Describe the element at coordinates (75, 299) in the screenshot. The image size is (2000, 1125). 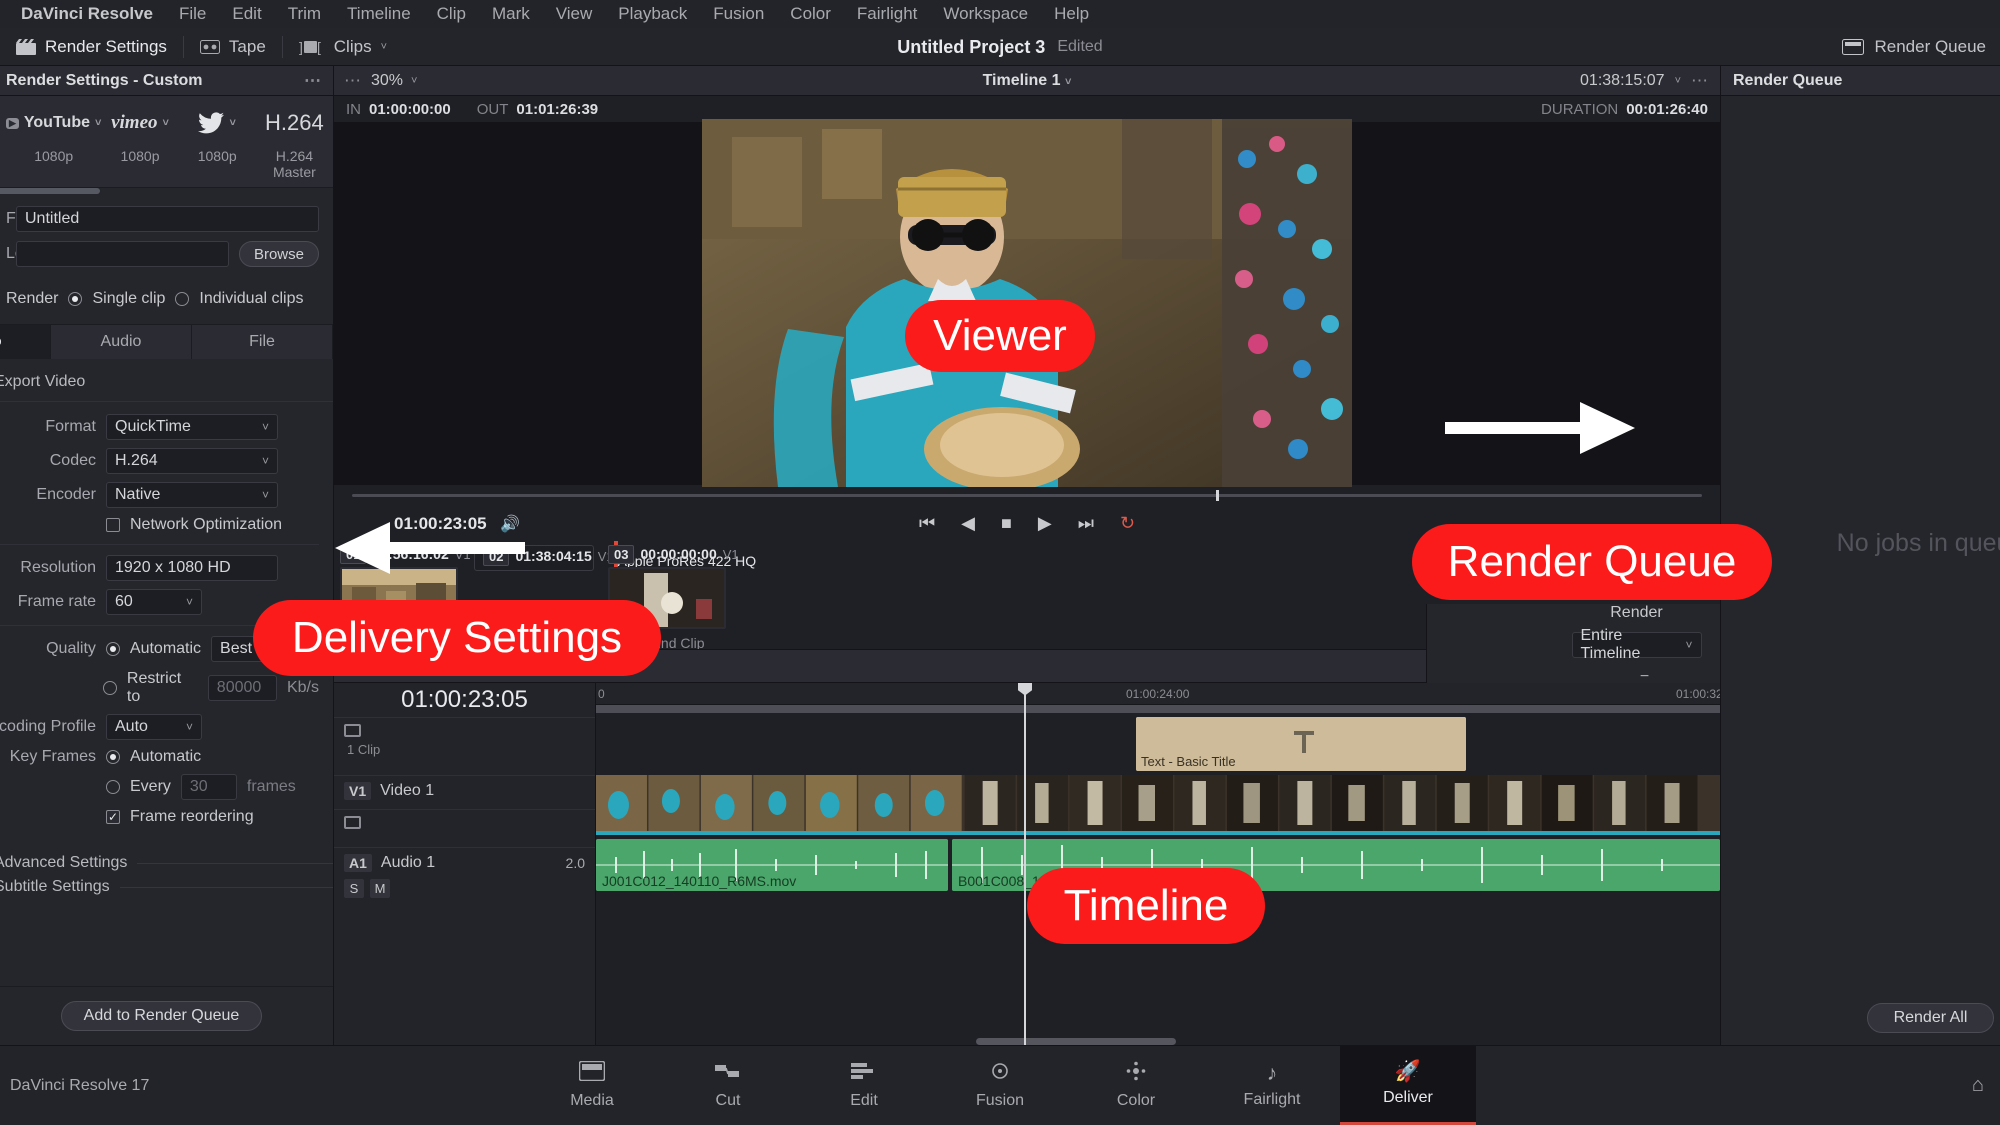
I see `radio-single-clip` at that location.